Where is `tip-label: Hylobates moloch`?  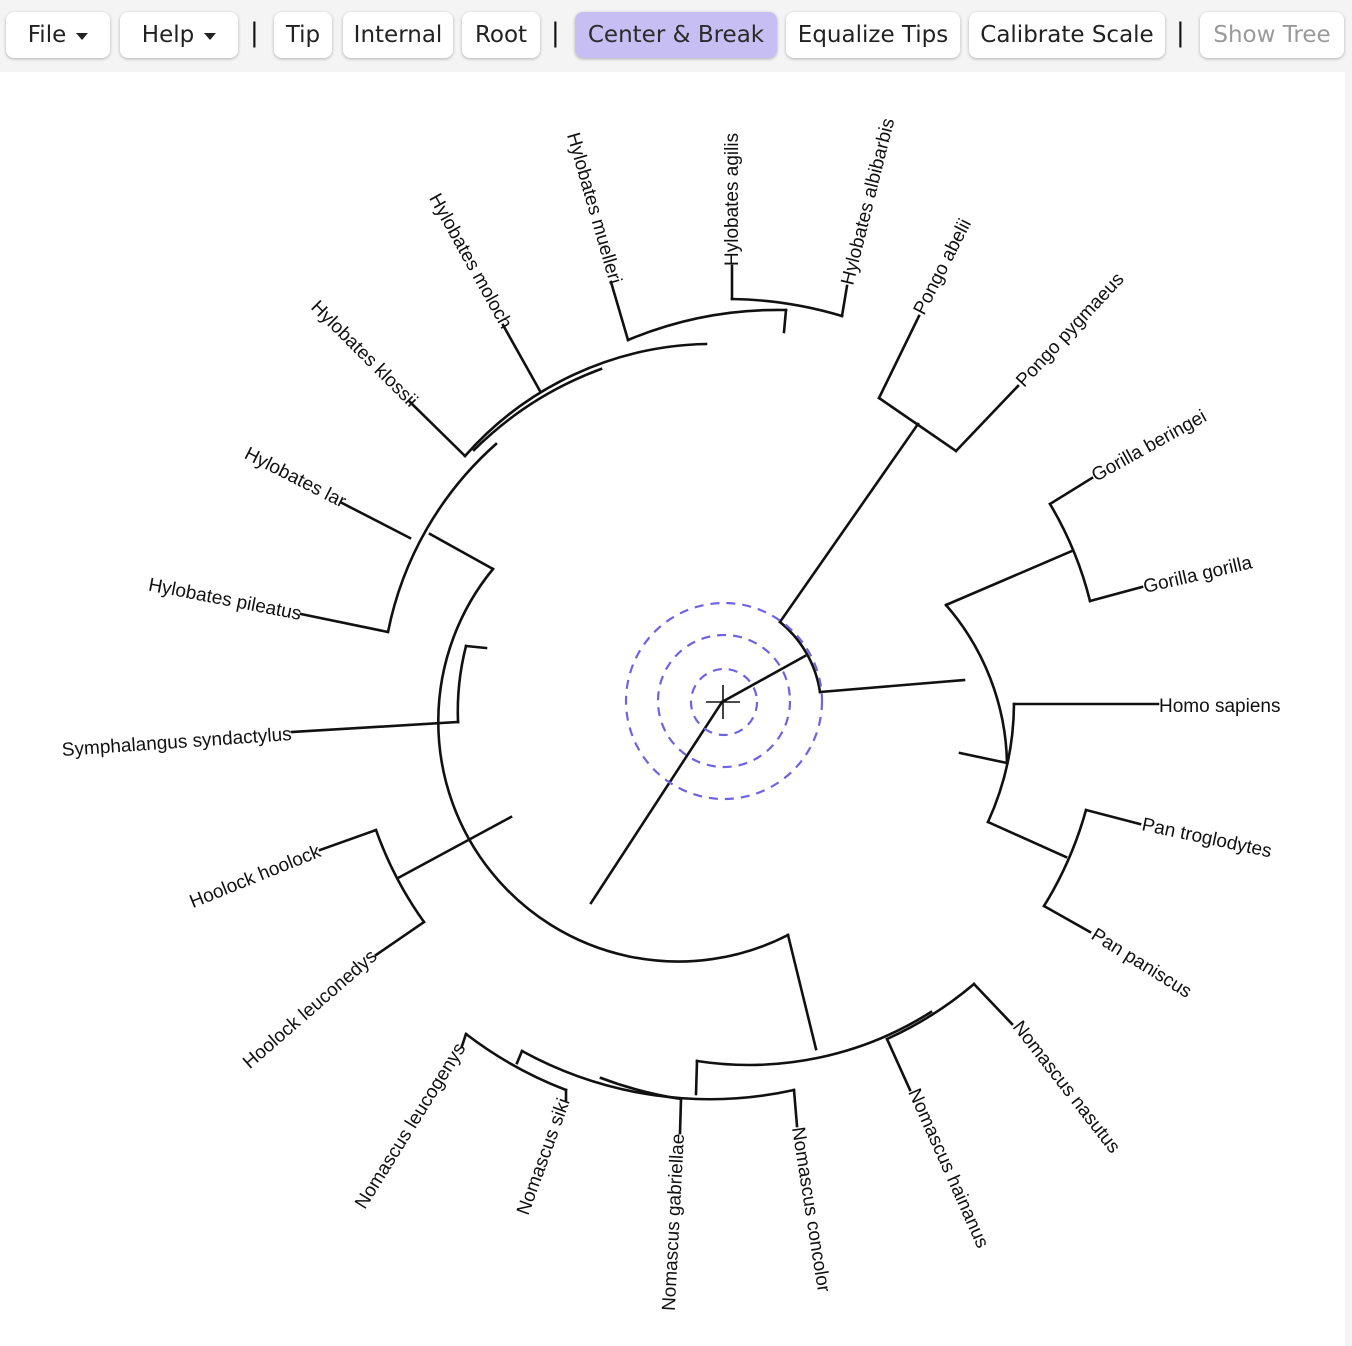 tip-label: Hylobates moloch is located at coordinates (470, 261).